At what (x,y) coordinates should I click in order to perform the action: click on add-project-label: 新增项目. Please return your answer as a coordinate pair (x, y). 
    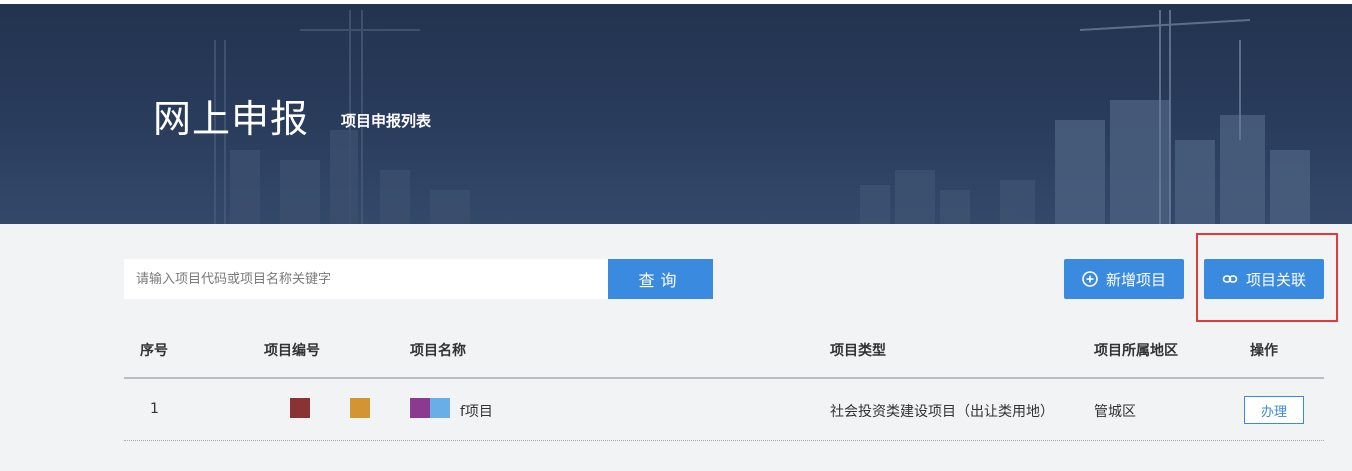
    Looking at the image, I should click on (1135, 279).